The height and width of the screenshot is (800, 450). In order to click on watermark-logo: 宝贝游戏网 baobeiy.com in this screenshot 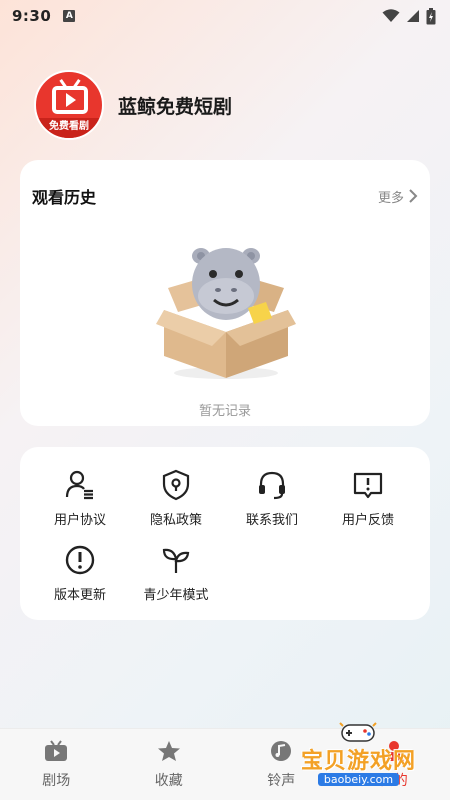, I will do `click(358, 753)`.